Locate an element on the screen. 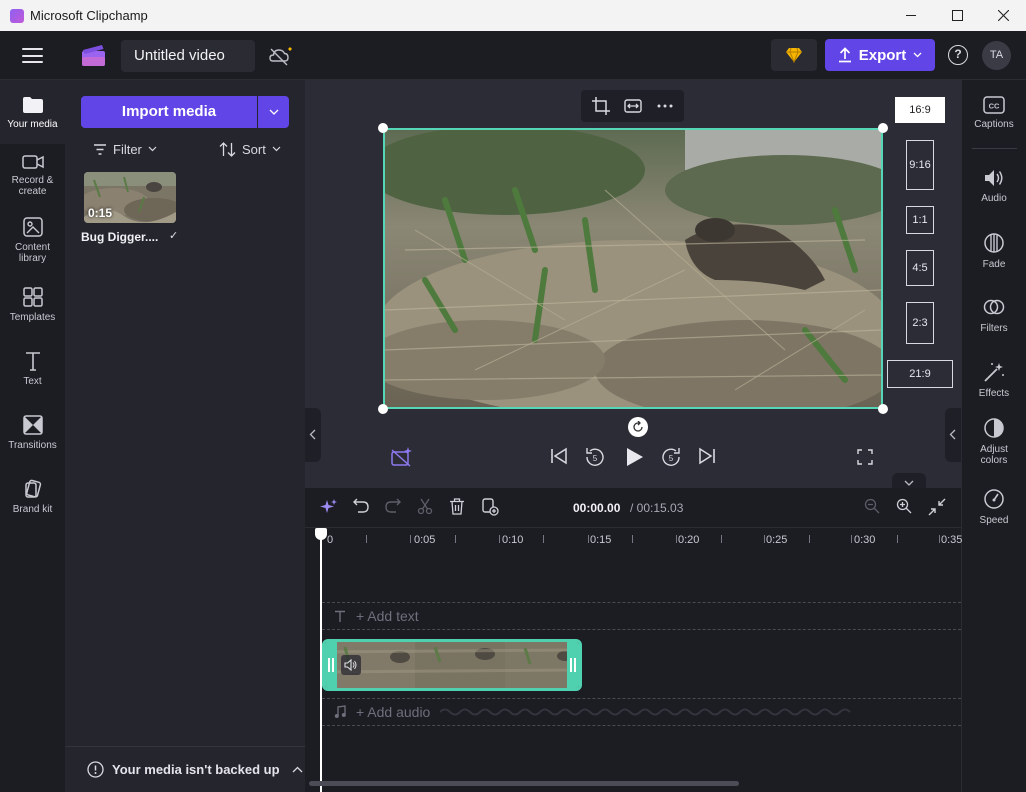 This screenshot has height=792, width=1026. ruler-label: 0:25 is located at coordinates (777, 540).